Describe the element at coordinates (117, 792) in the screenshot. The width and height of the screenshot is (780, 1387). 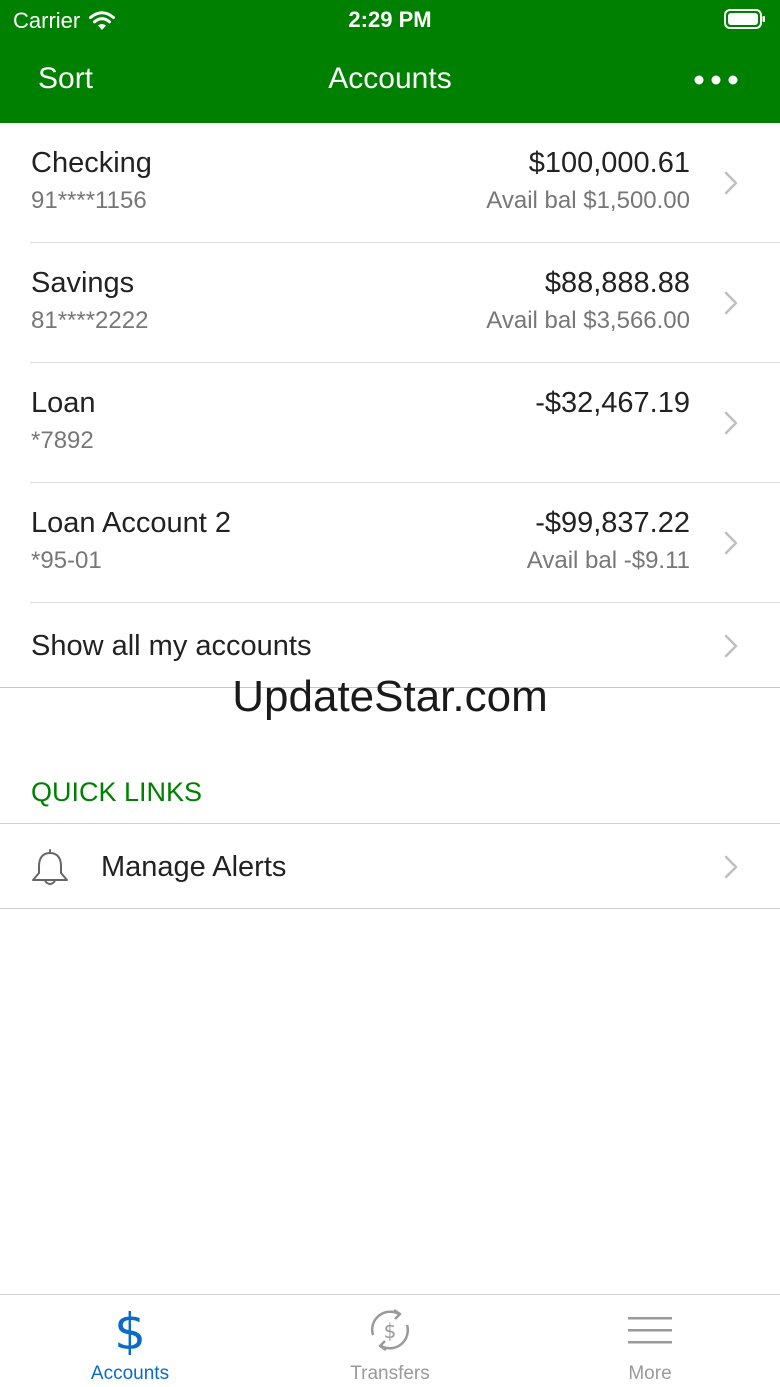
I see `quick-links-header: QUICK LINKS` at that location.